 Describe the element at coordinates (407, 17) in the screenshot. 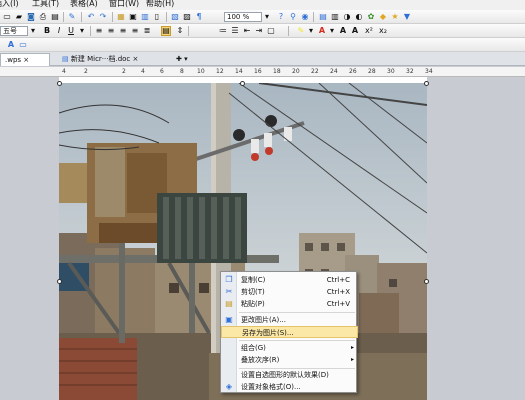

I see `options-icon: ▼` at that location.